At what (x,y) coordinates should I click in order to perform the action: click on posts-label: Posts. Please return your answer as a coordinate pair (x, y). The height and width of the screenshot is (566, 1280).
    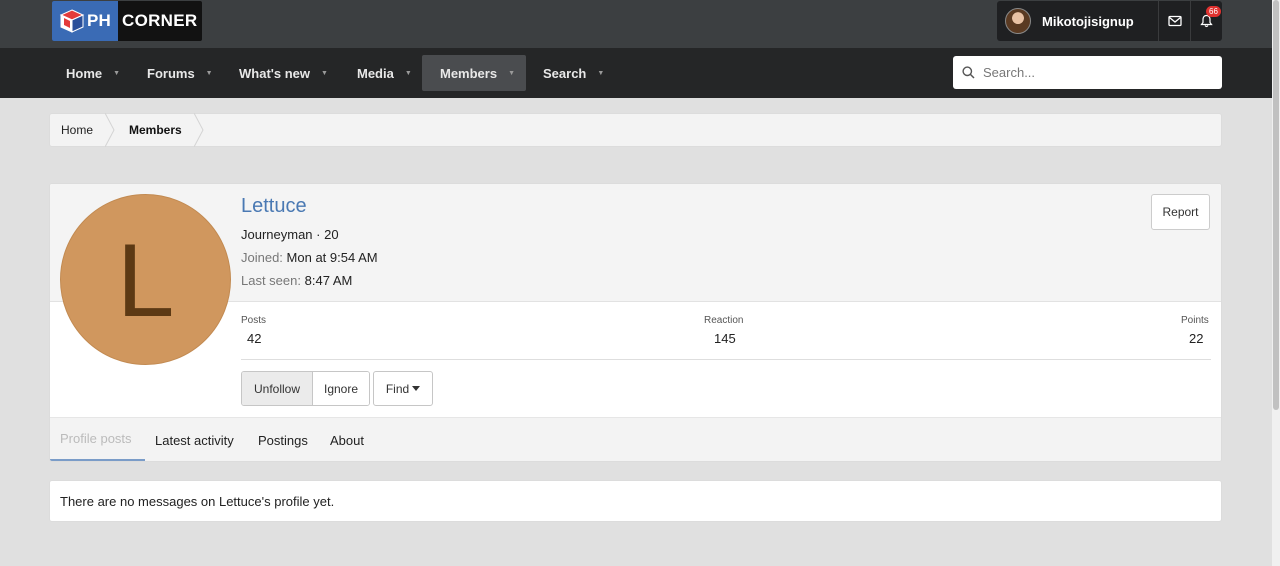
    Looking at the image, I should click on (254, 320).